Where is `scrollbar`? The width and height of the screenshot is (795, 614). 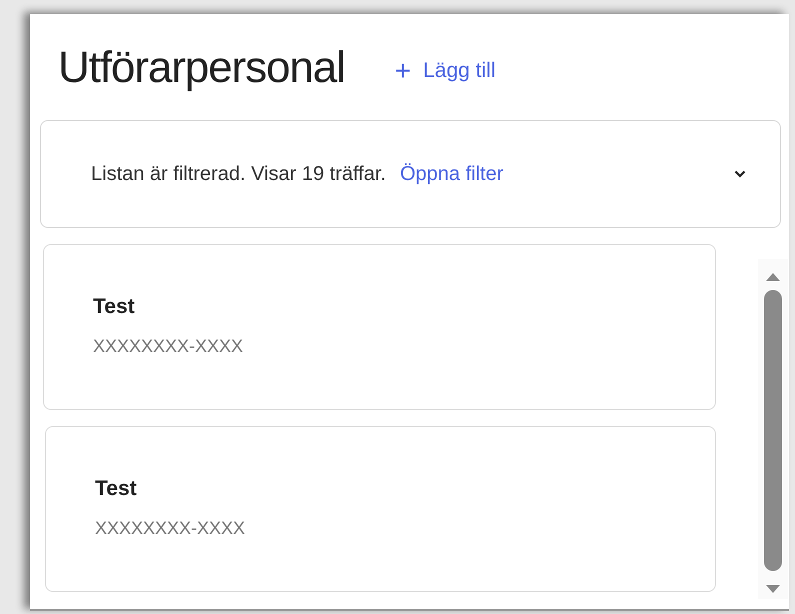
scrollbar is located at coordinates (773, 429).